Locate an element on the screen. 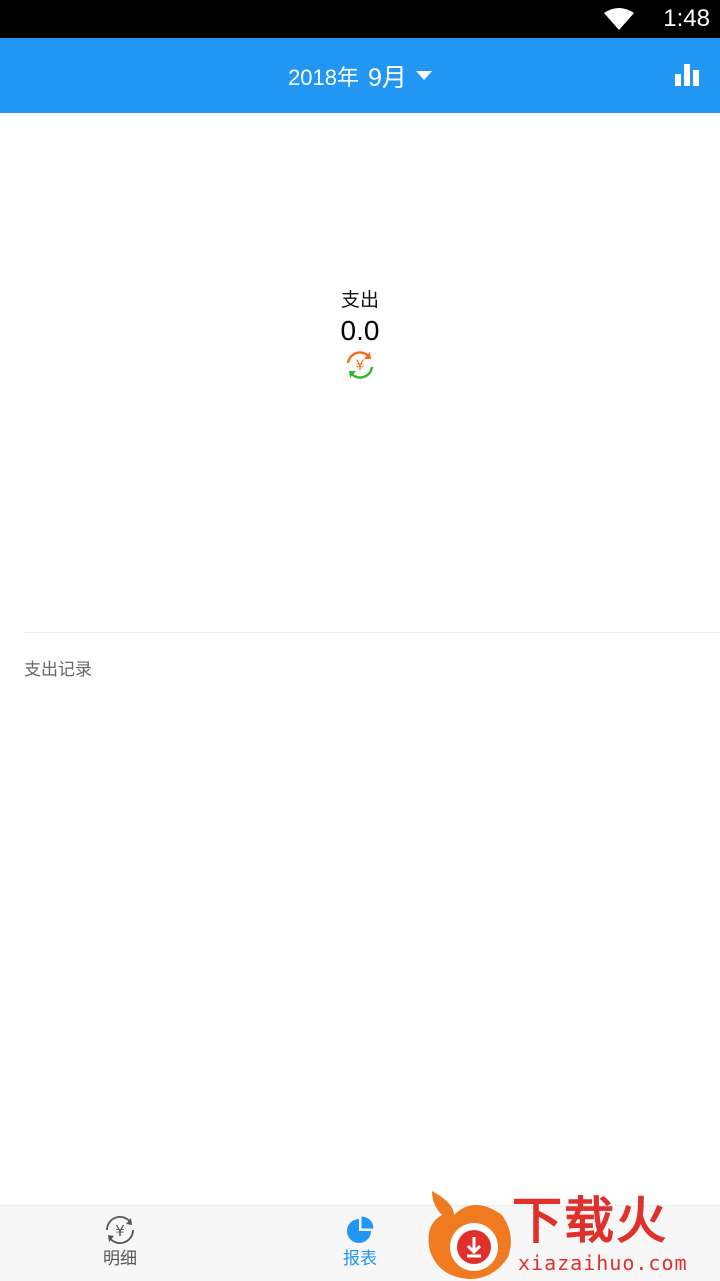 The height and width of the screenshot is (1281, 720). pie-chart-icon is located at coordinates (360, 1229).